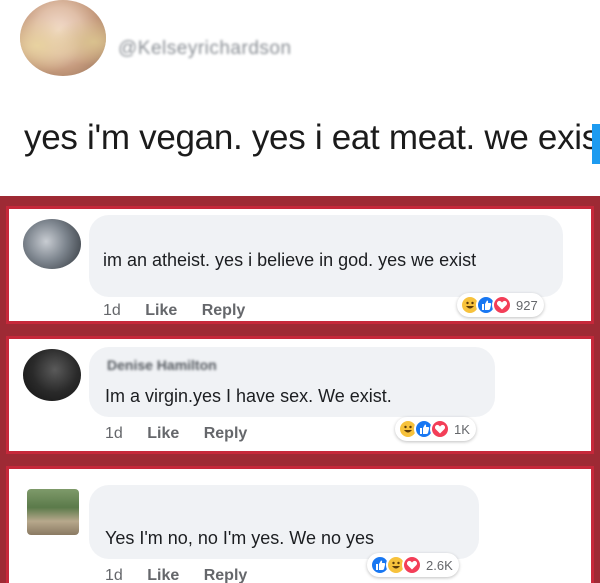 The width and height of the screenshot is (600, 583). What do you see at coordinates (162, 365) in the screenshot?
I see `commenter-name: Denise Hamilton` at bounding box center [162, 365].